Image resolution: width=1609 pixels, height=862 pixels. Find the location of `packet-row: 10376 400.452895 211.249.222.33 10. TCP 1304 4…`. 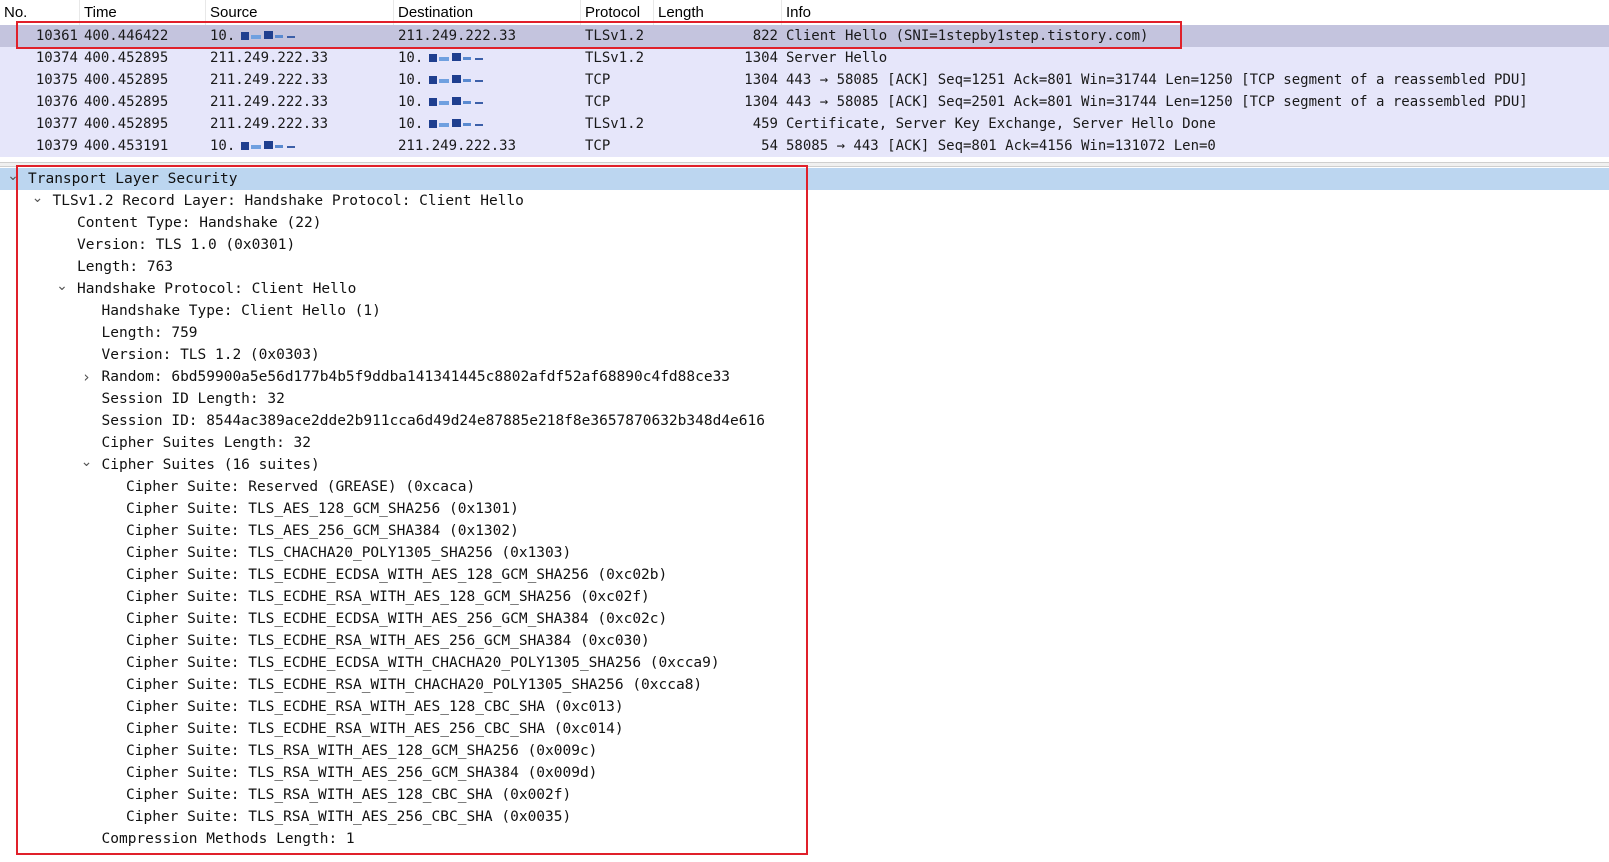

packet-row: 10376 400.452895 211.249.222.33 10. TCP 1304 4… is located at coordinates (804, 102).